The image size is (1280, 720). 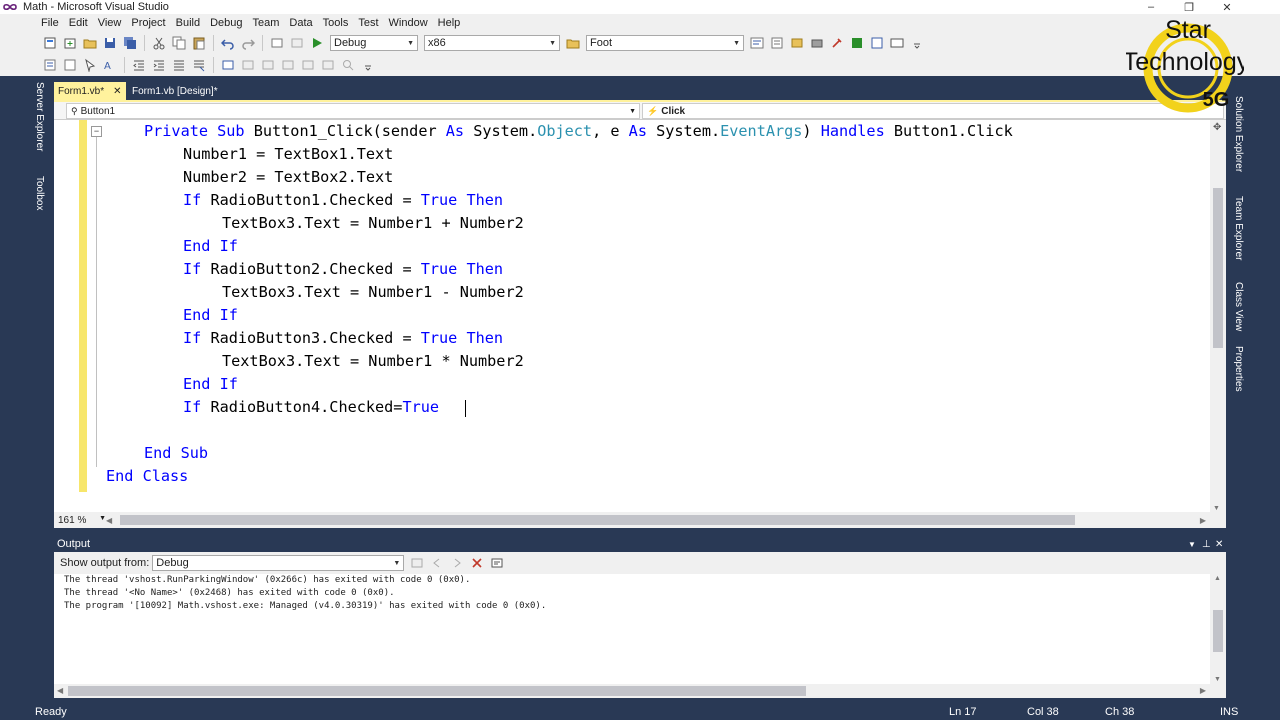 What do you see at coordinates (1219, 544) in the screenshot?
I see `close-panel-icon: ✕` at bounding box center [1219, 544].